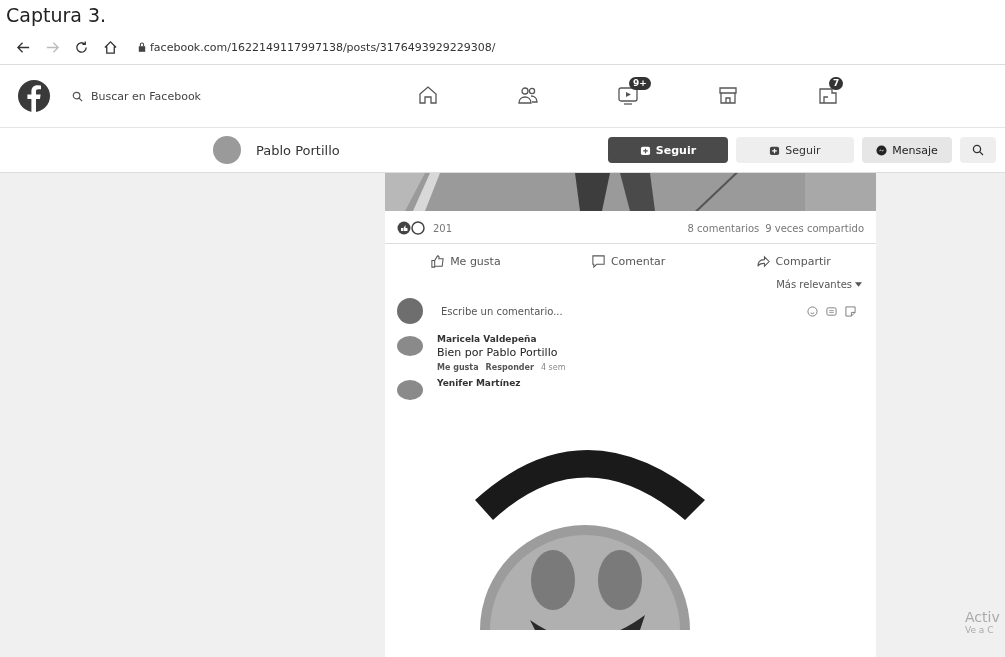 The height and width of the screenshot is (657, 1005). What do you see at coordinates (983, 617) in the screenshot?
I see `activation-notice-title: Activ` at bounding box center [983, 617].